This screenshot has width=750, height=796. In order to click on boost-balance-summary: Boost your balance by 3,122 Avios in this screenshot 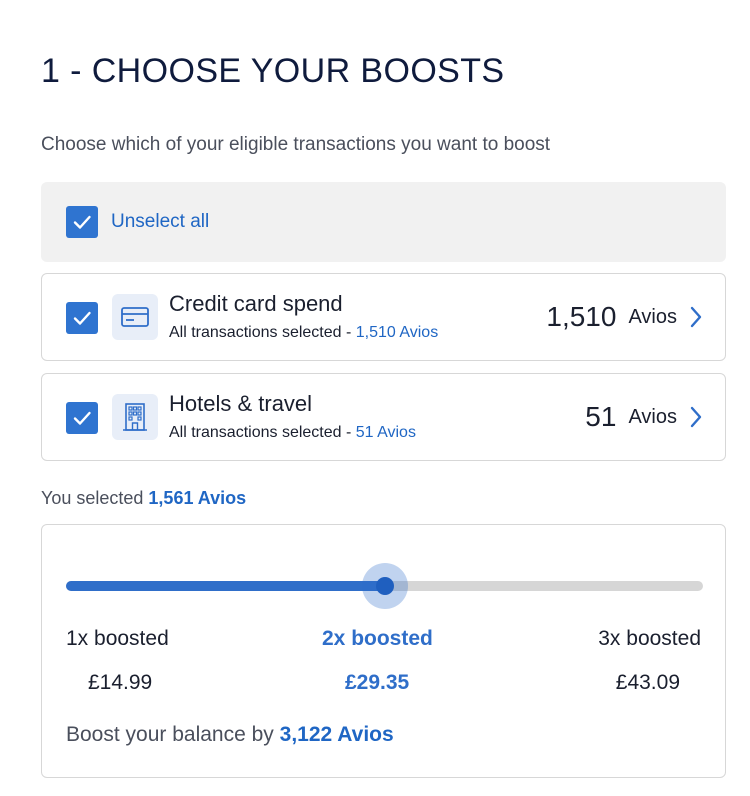, I will do `click(230, 734)`.